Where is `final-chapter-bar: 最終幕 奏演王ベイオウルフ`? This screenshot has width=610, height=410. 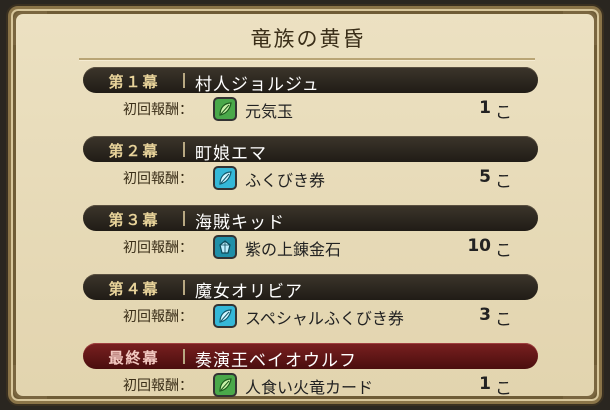 final-chapter-bar: 最終幕 奏演王ベイオウルフ is located at coordinates (310, 357).